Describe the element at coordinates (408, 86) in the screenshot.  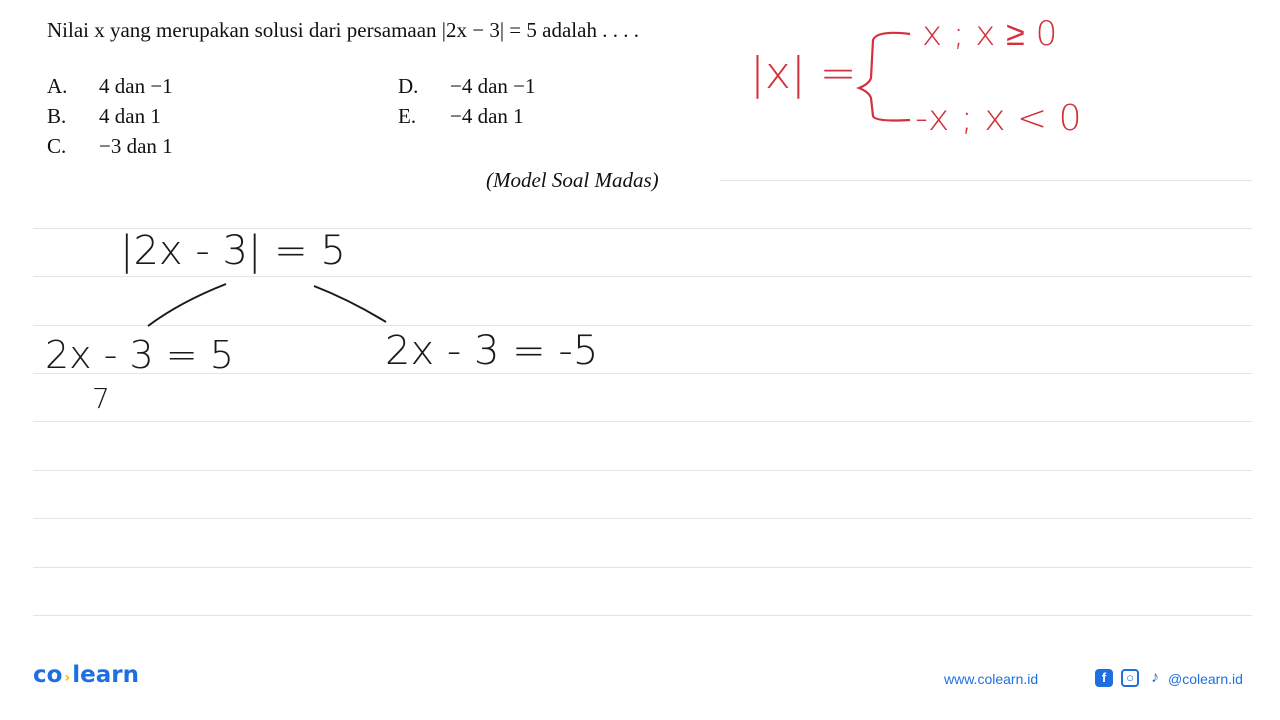
I see `option-letter: D.` at that location.